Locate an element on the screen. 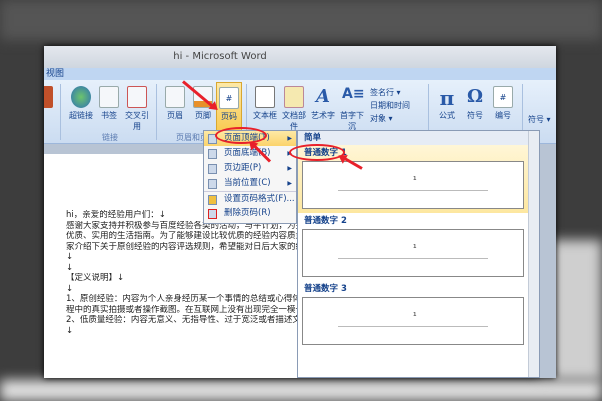 The width and height of the screenshot is (602, 401). header-button: 页眉 is located at coordinates (175, 103).